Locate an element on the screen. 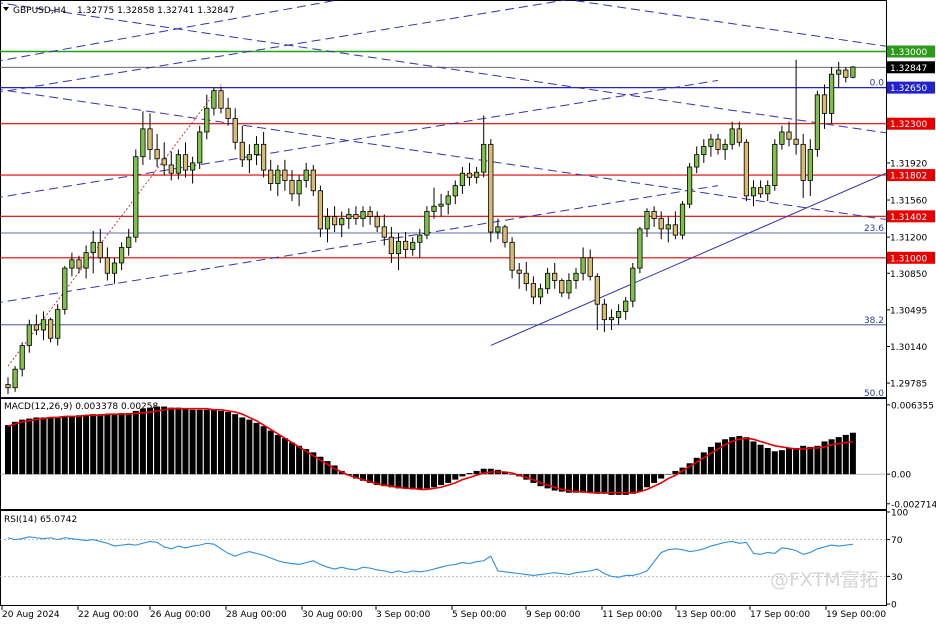 This screenshot has height=628, width=936. fib-level-label: 50.0 is located at coordinates (874, 394).